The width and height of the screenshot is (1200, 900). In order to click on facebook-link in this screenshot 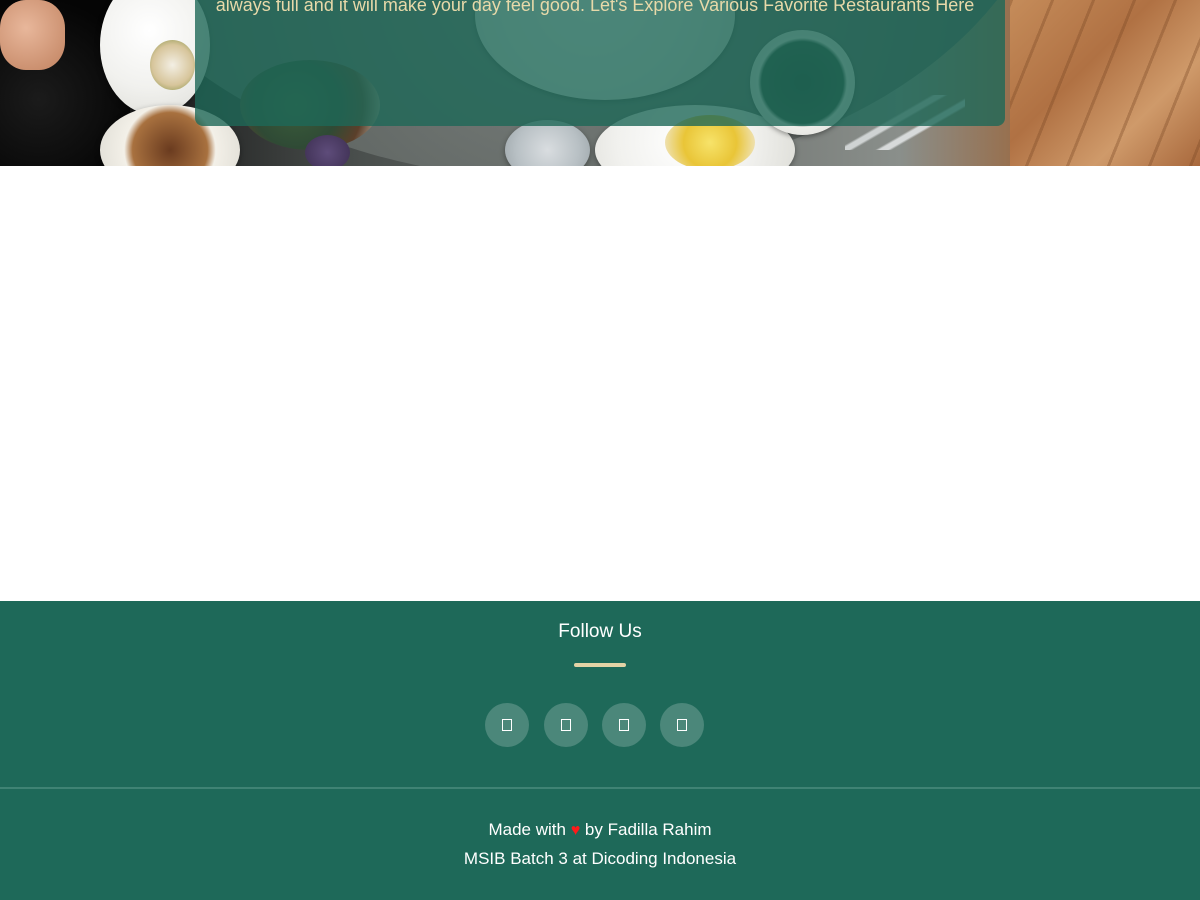, I will do `click(507, 725)`.